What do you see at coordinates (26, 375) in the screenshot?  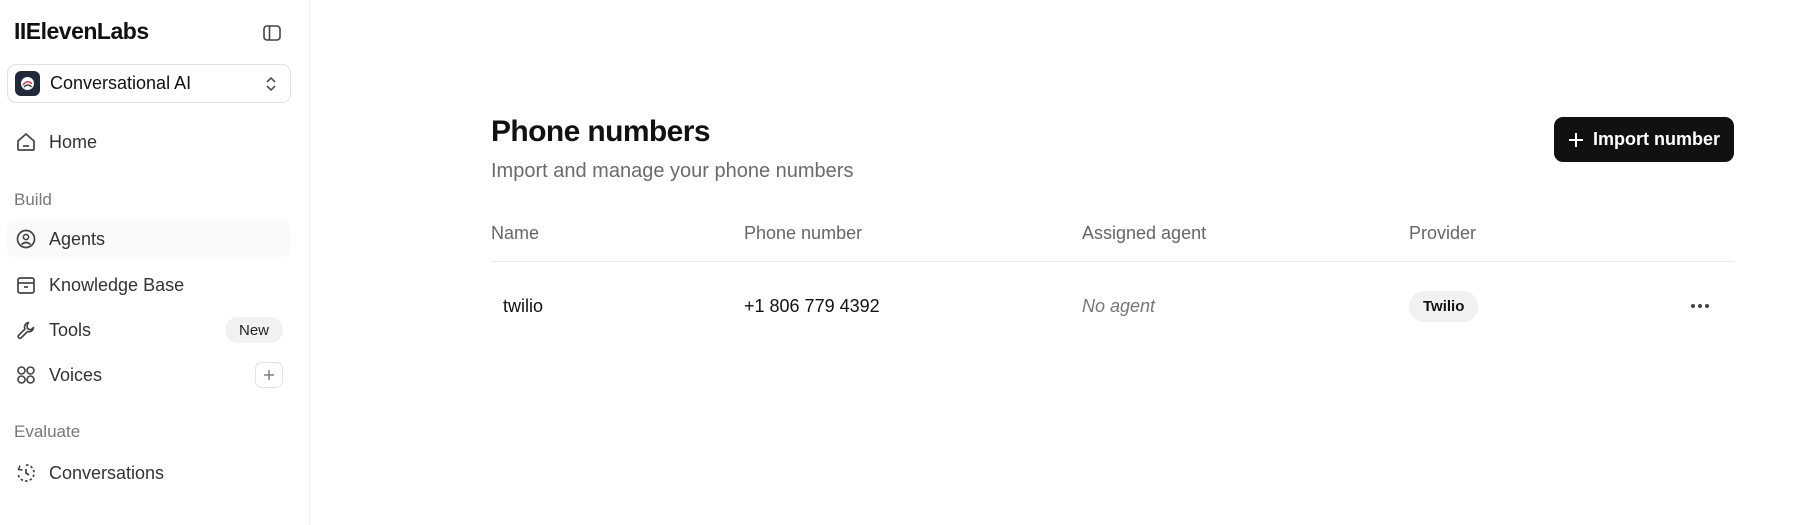 I see `voices-icon` at bounding box center [26, 375].